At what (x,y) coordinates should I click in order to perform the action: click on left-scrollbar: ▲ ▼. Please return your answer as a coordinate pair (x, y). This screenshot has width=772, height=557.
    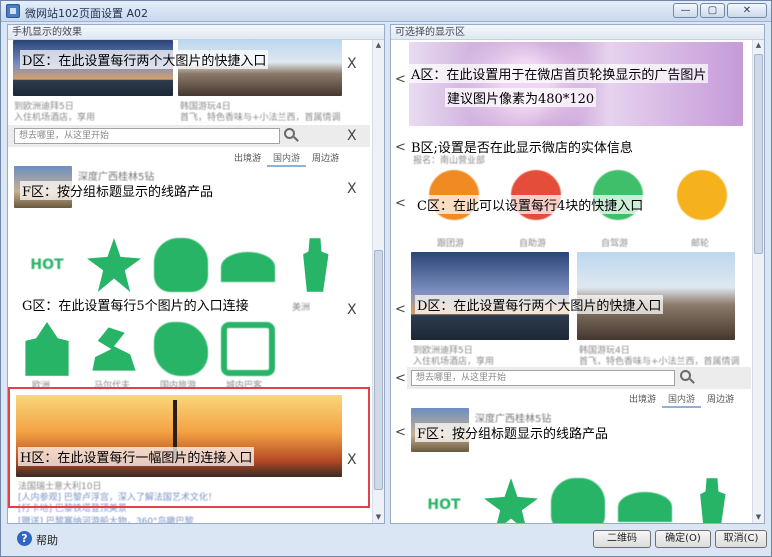
    Looking at the image, I should click on (378, 281).